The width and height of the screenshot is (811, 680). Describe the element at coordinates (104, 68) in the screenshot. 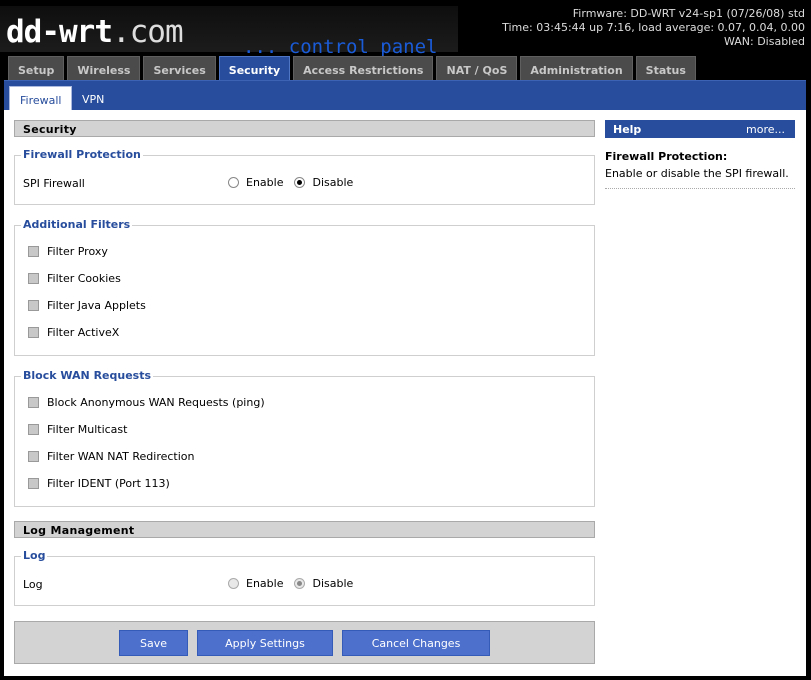

I see `tab-wireless: Wireless` at that location.